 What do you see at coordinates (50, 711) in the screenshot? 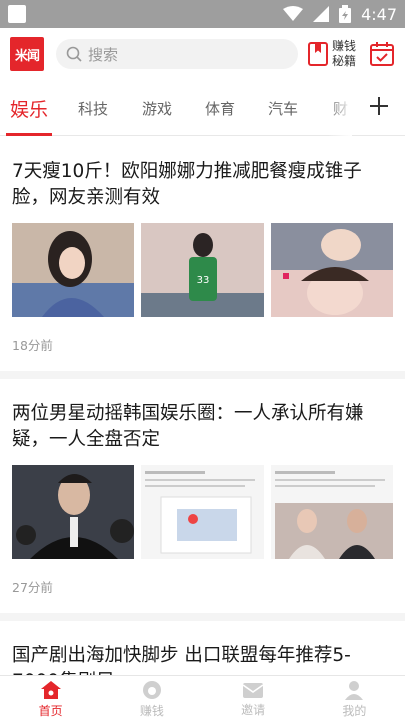
I see `nav-home-label: 首页` at bounding box center [50, 711].